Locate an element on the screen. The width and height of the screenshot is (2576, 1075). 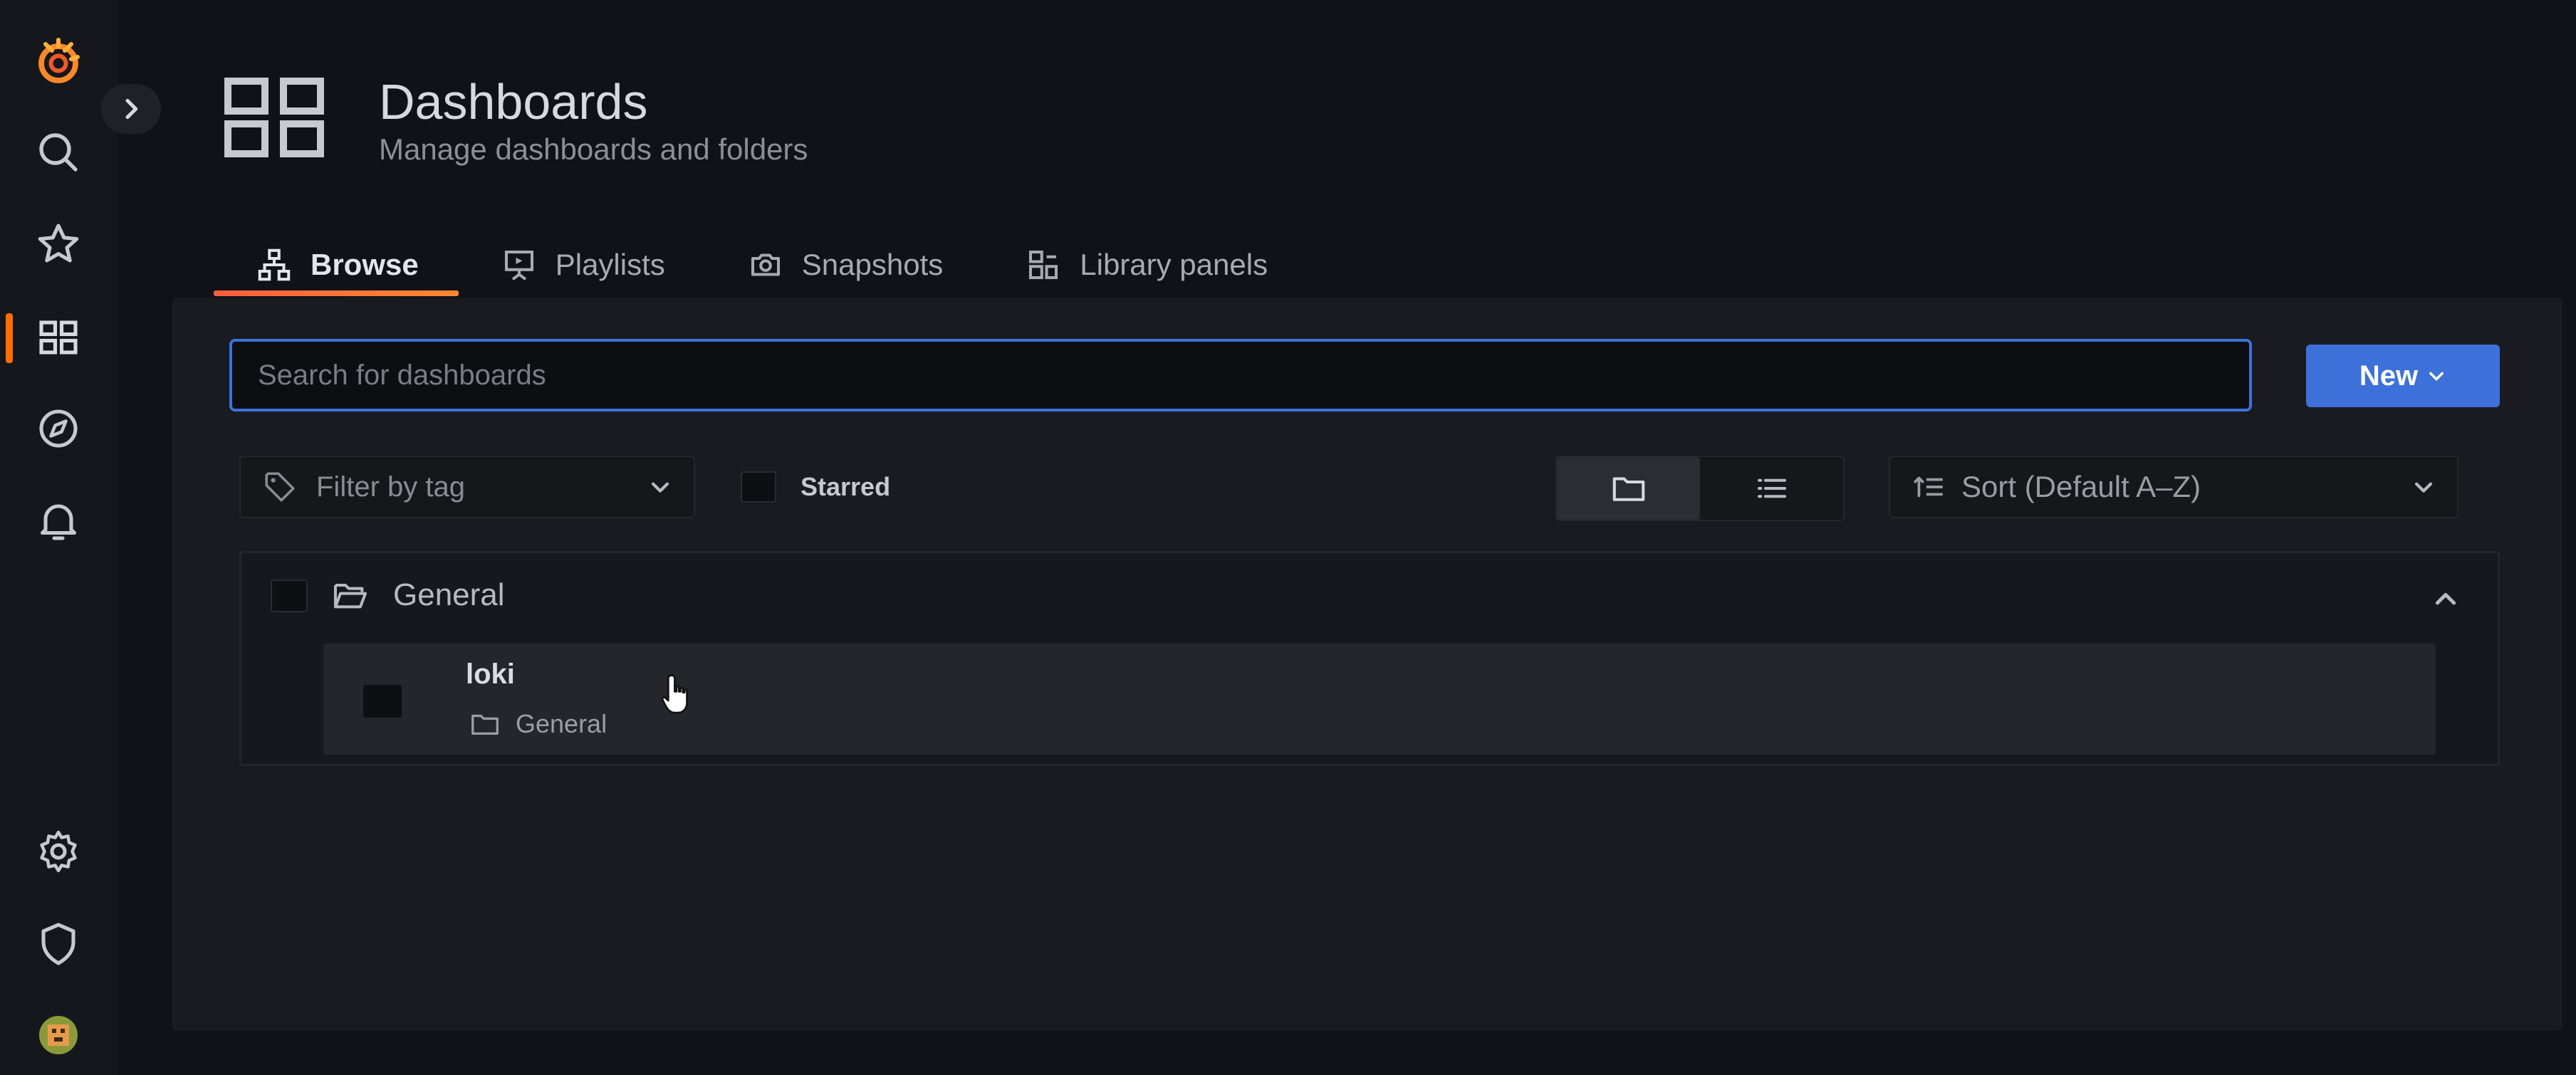
dashboards-page-icon is located at coordinates (274, 117).